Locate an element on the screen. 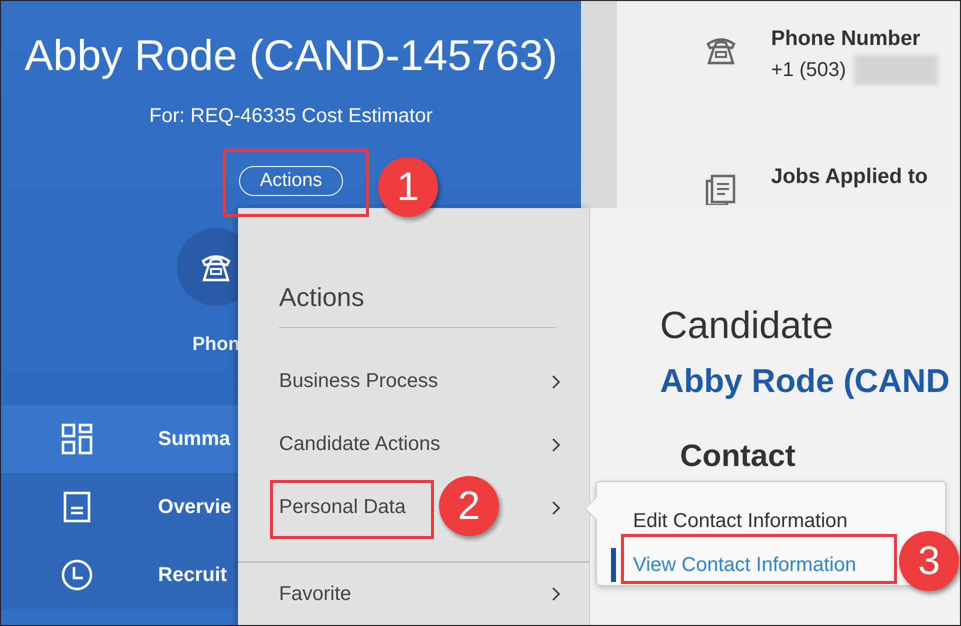 Image resolution: width=961 pixels, height=626 pixels. selection-bar is located at coordinates (613, 565).